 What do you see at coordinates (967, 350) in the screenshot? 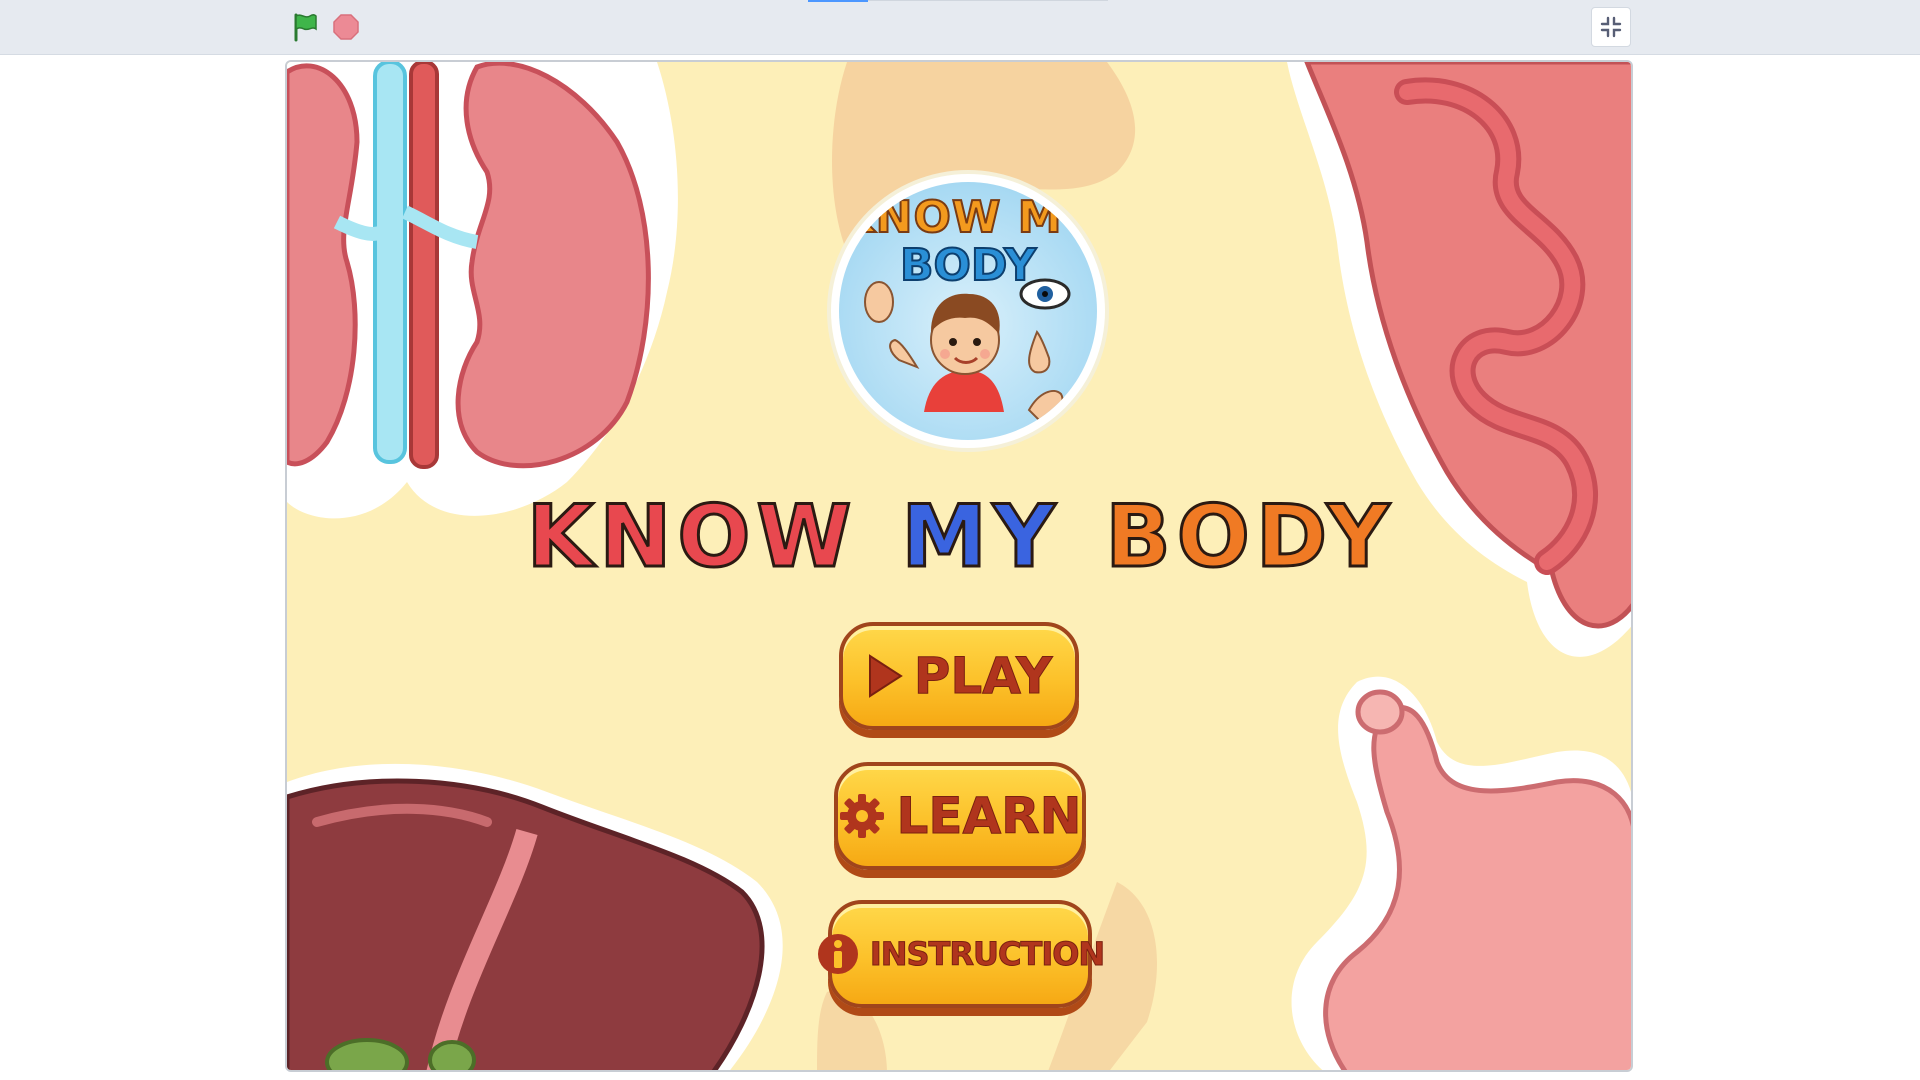
I see `boy-character-illustration` at bounding box center [967, 350].